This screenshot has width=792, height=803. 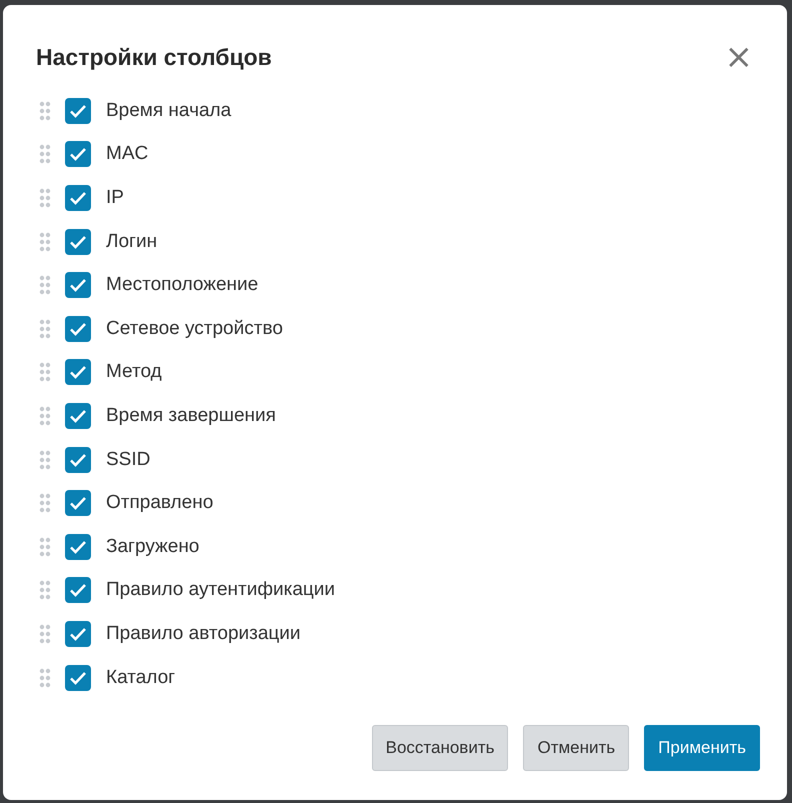 What do you see at coordinates (576, 748) in the screenshot?
I see `dialog-button: Отменить` at bounding box center [576, 748].